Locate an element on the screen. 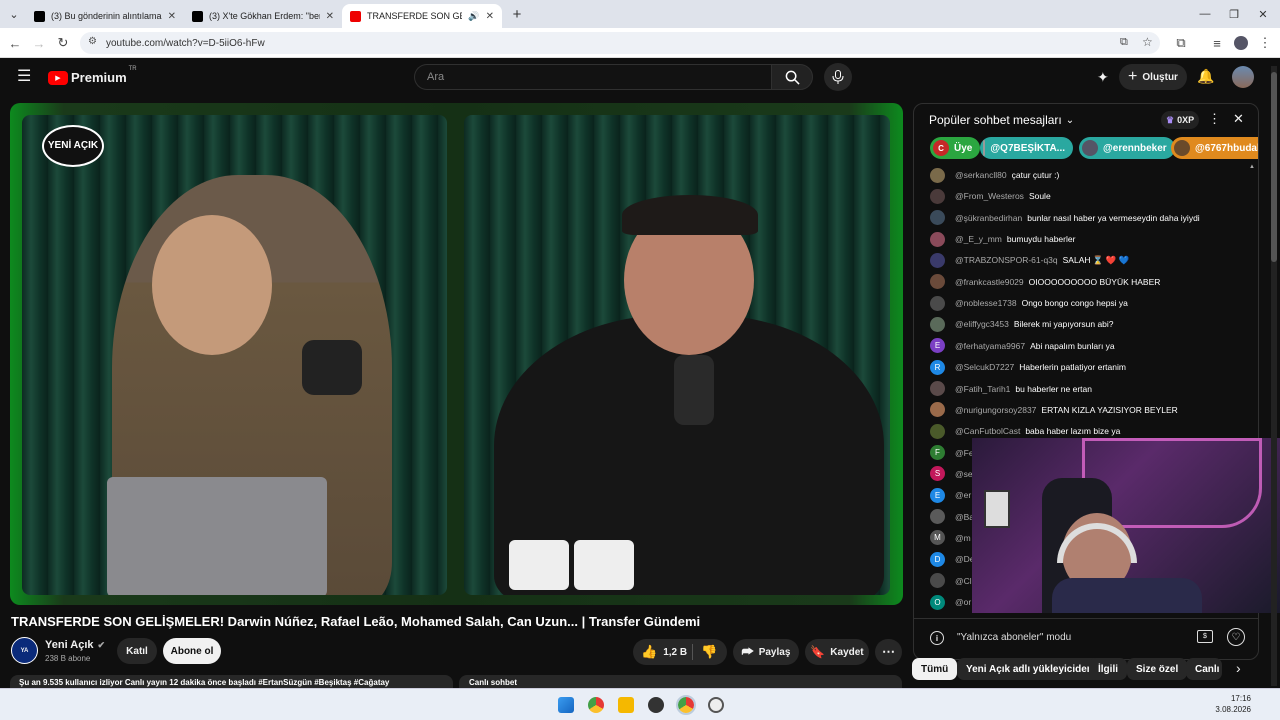  youtube-logo: ▶ Premium TR is located at coordinates (92, 75).